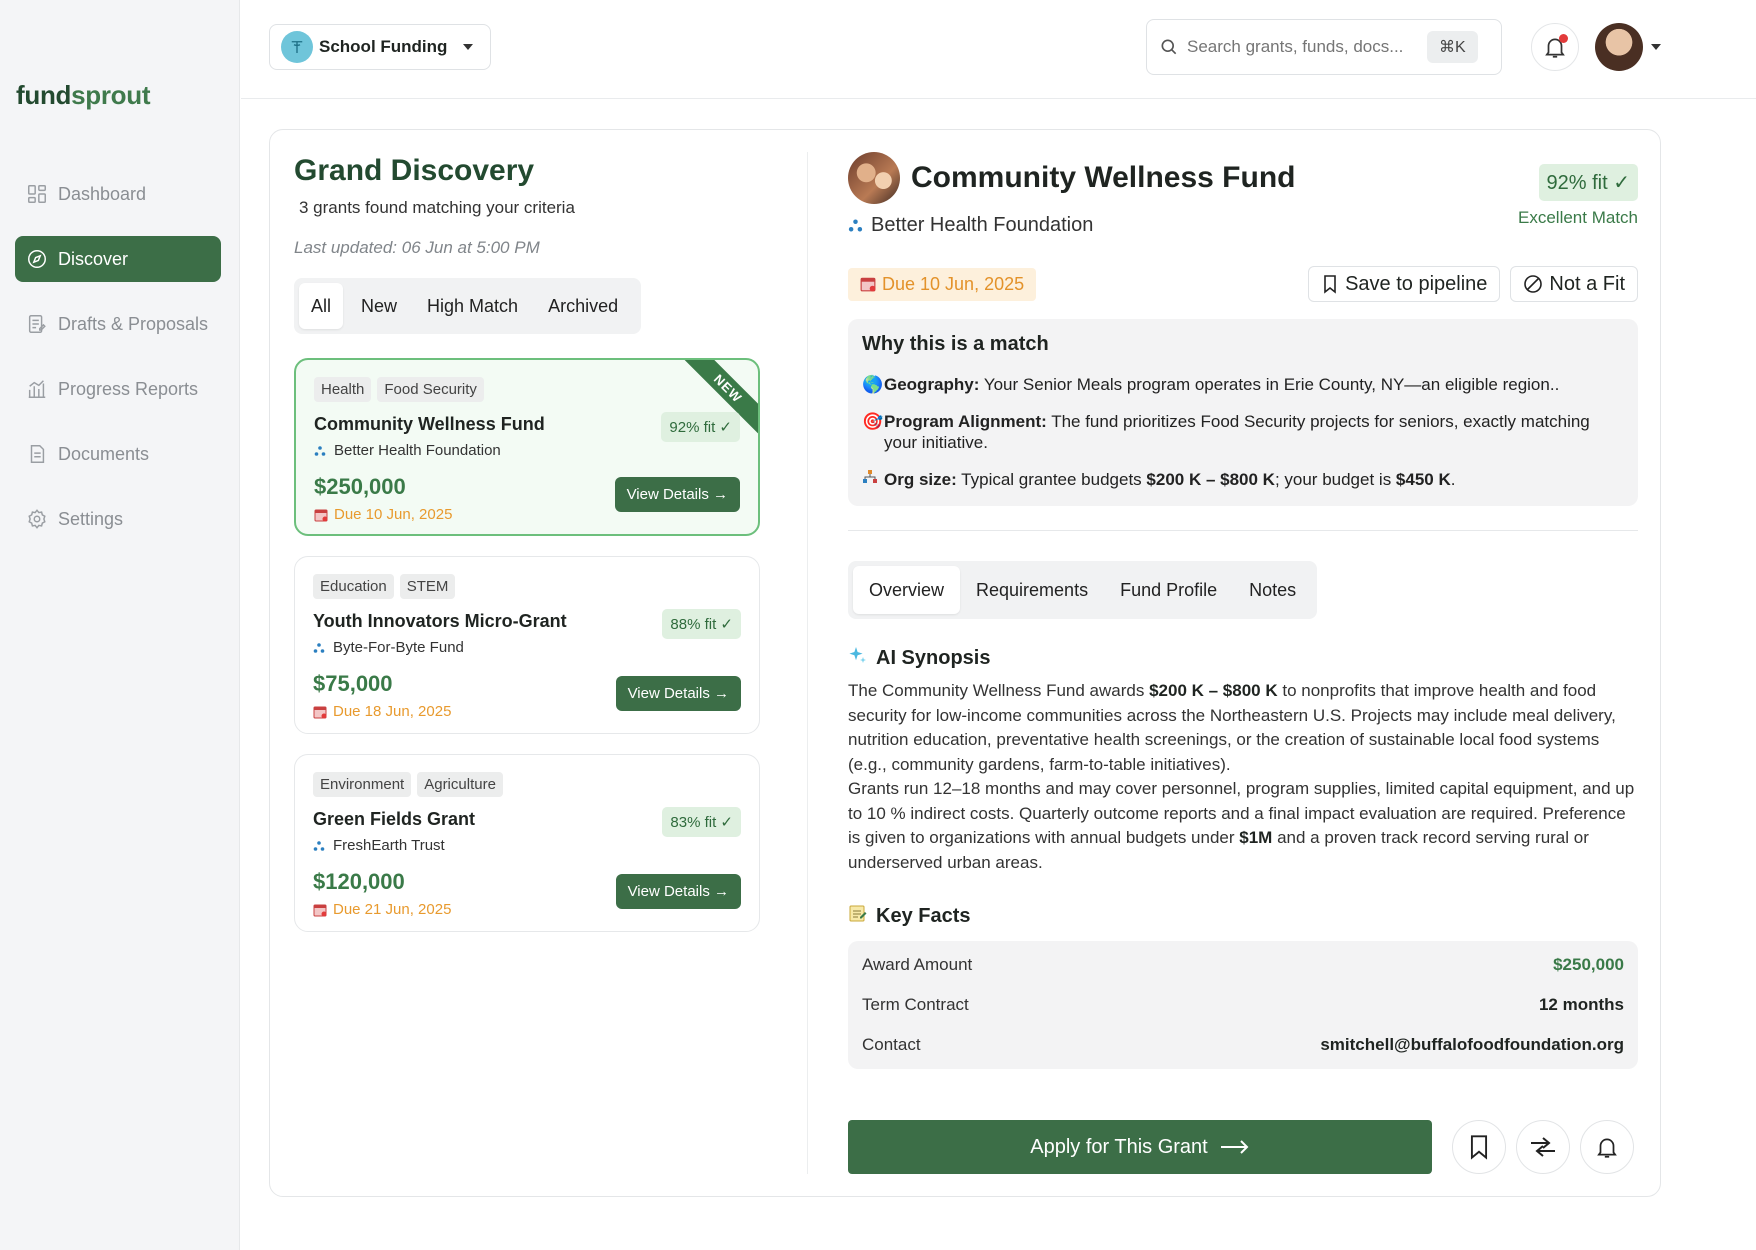 The image size is (1756, 1250). What do you see at coordinates (133, 323) in the screenshot?
I see `sidebar-item-label: Drafts & Proposals` at bounding box center [133, 323].